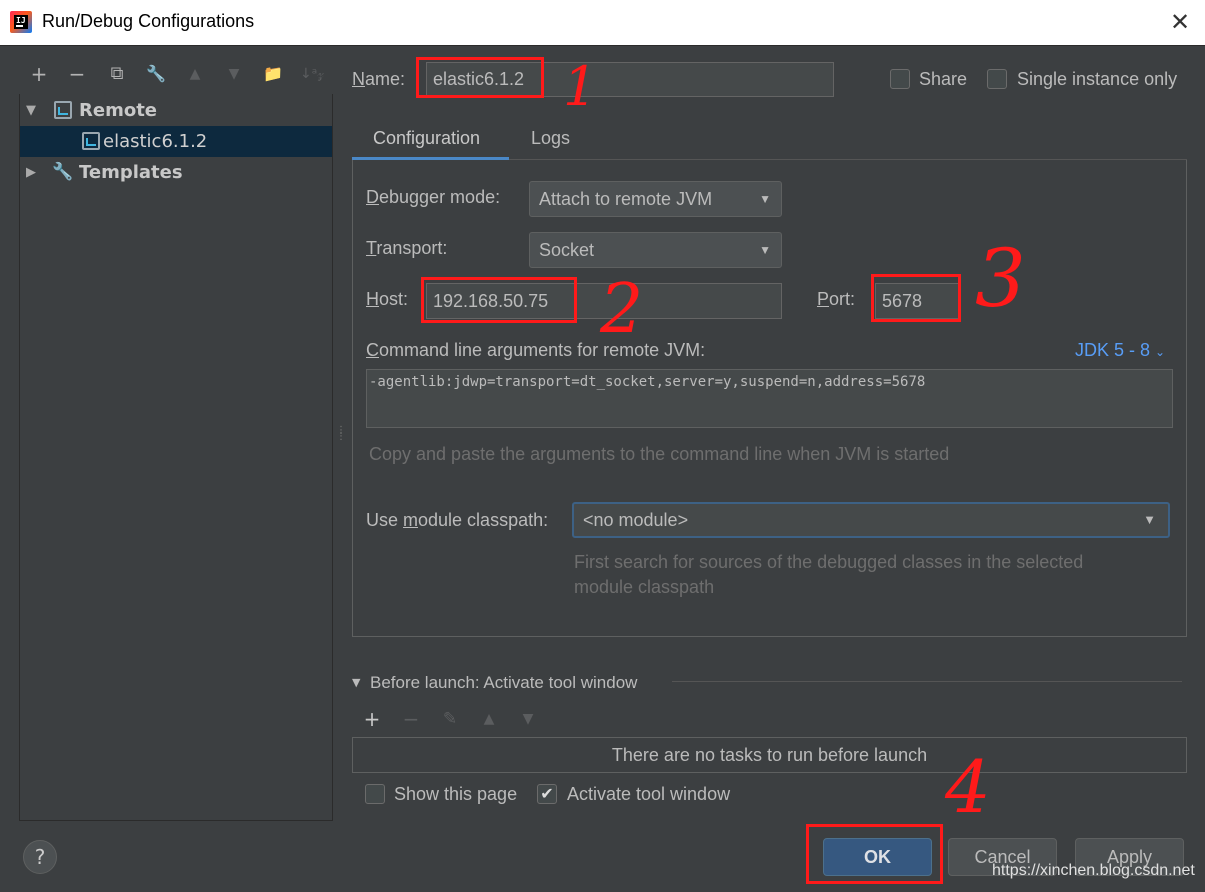 The width and height of the screenshot is (1205, 892). I want to click on close-icon: ✕, so click(1180, 22).